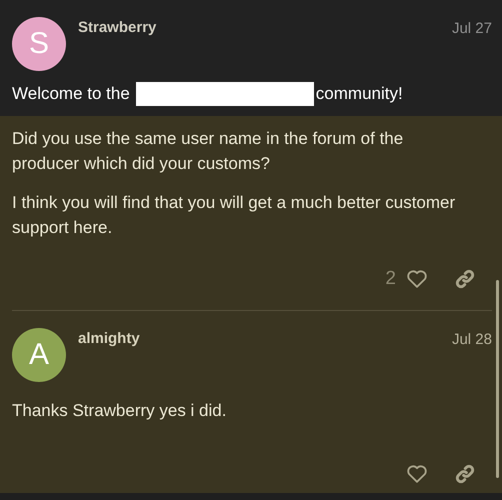 This screenshot has height=500, width=502. What do you see at coordinates (497, 379) in the screenshot?
I see `scrollbar` at bounding box center [497, 379].